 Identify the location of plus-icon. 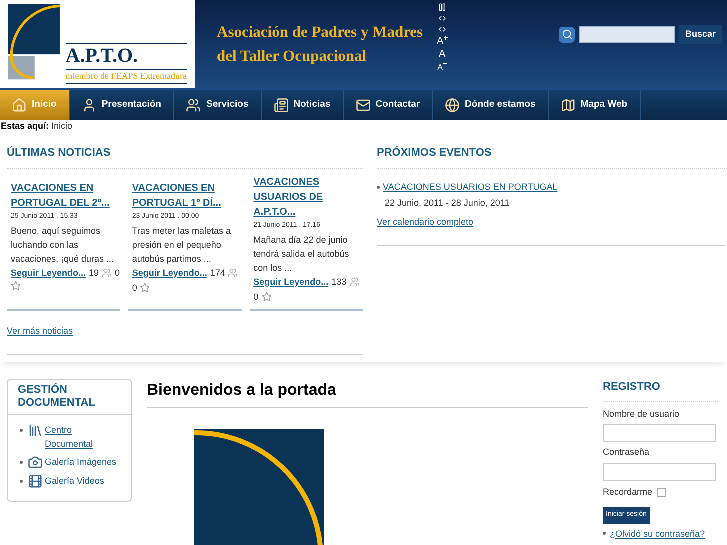
(446, 38).